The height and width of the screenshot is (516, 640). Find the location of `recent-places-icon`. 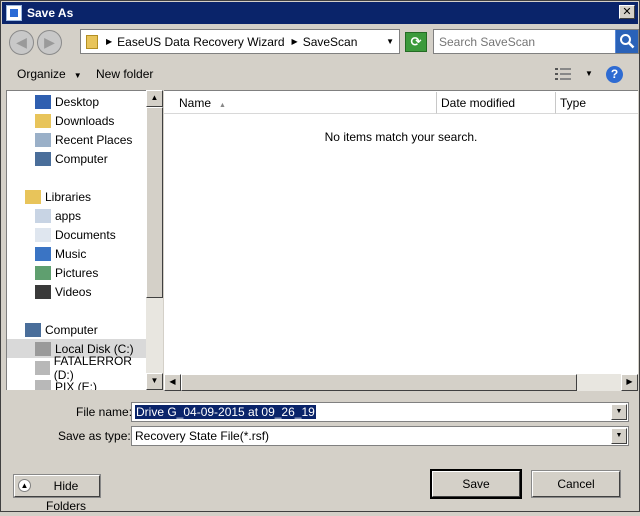

recent-places-icon is located at coordinates (43, 139).